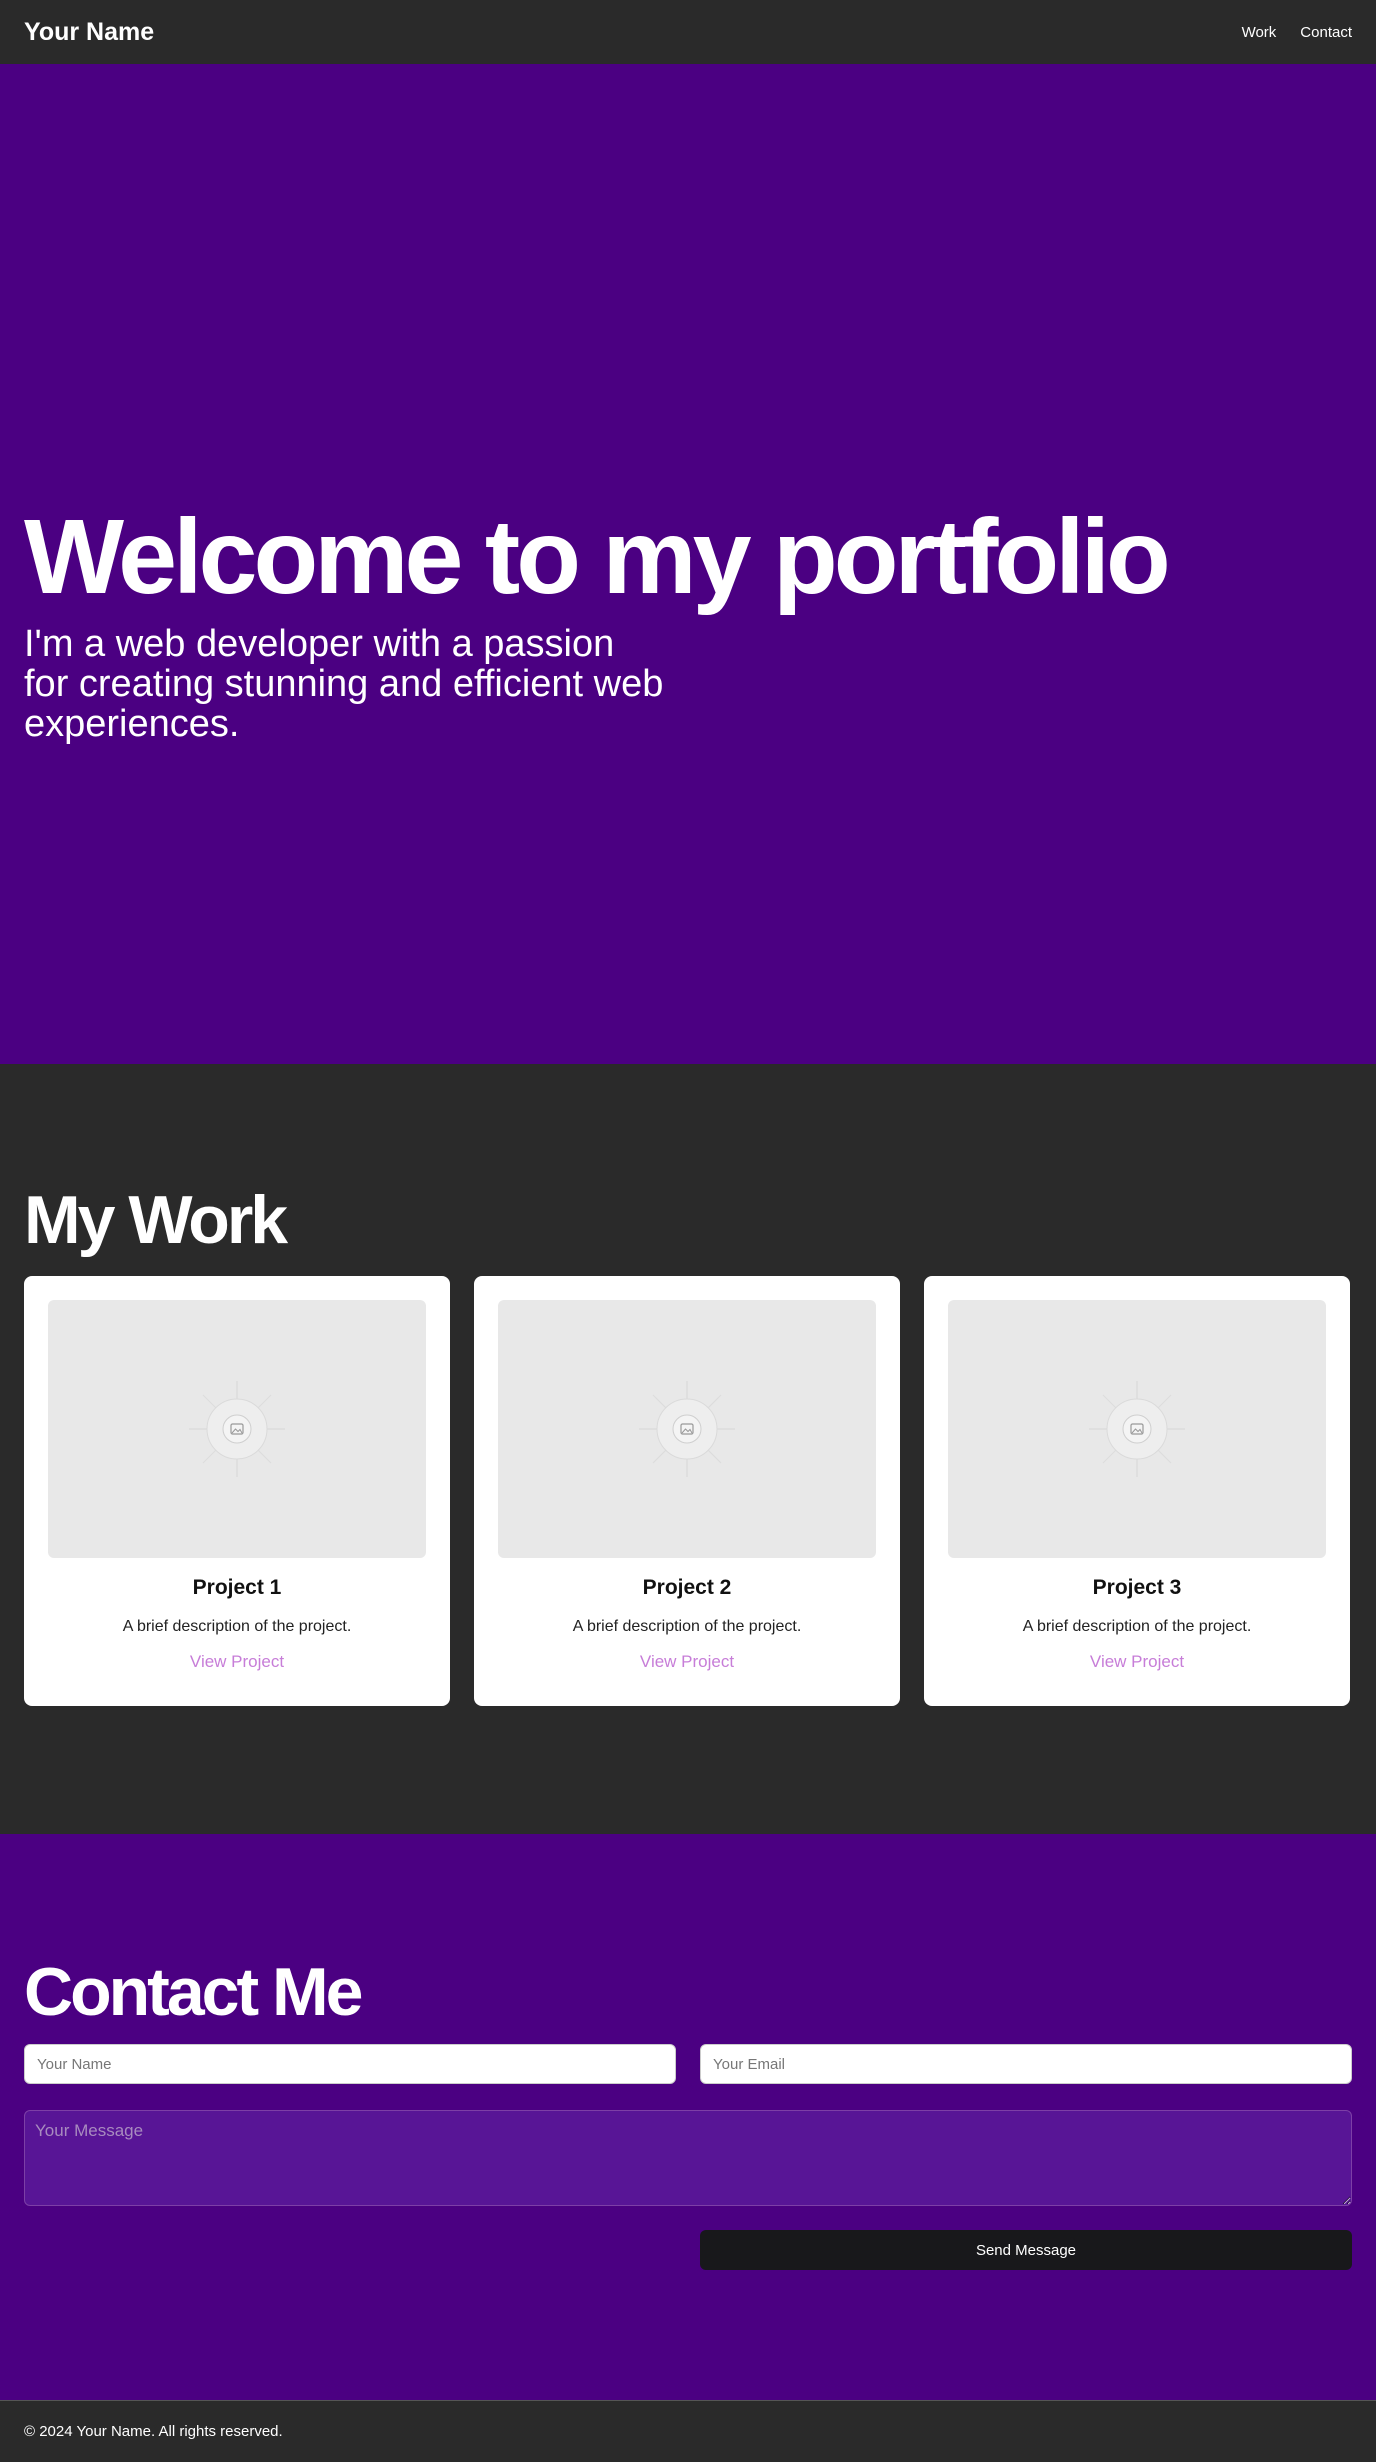  Describe the element at coordinates (1026, 2064) in the screenshot. I see `email-input` at that location.